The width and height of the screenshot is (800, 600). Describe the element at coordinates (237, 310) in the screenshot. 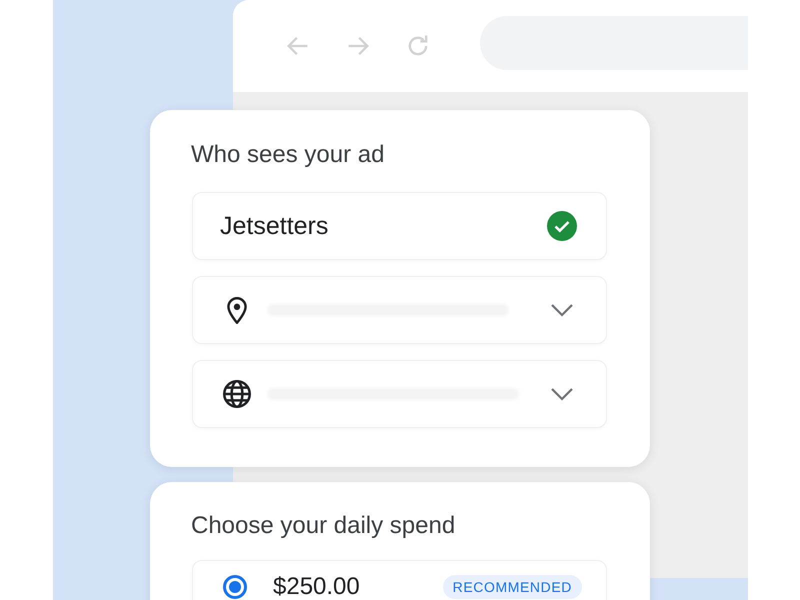

I see `location-pin-icon` at that location.